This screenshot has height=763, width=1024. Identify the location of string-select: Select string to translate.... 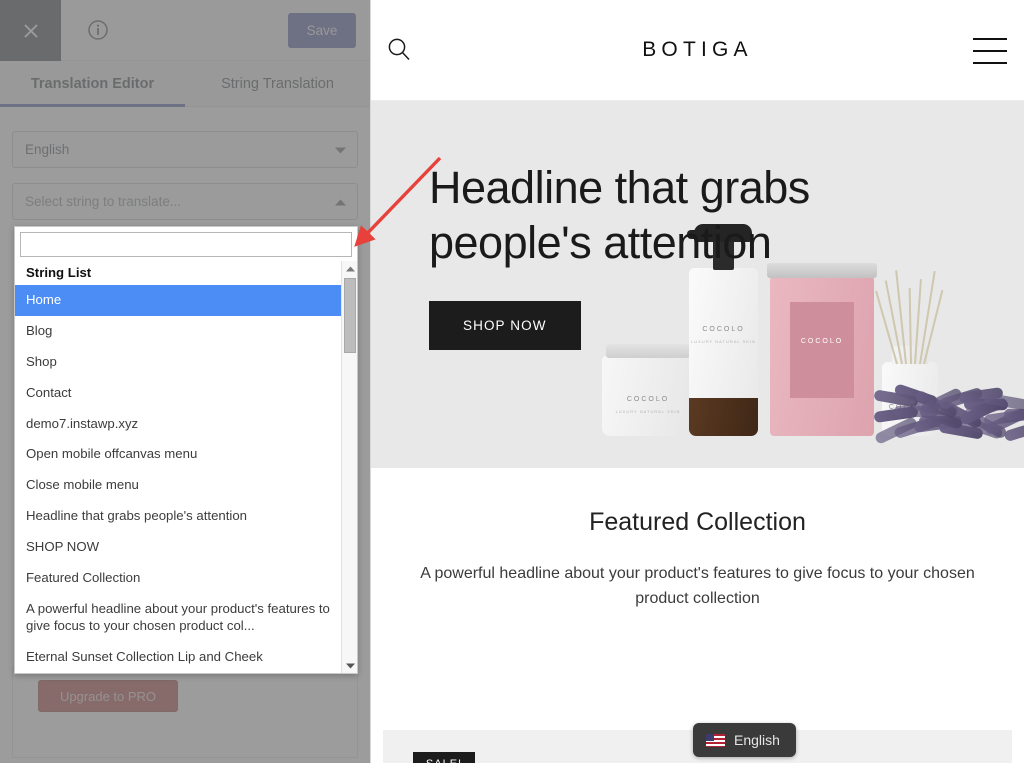
(185, 201).